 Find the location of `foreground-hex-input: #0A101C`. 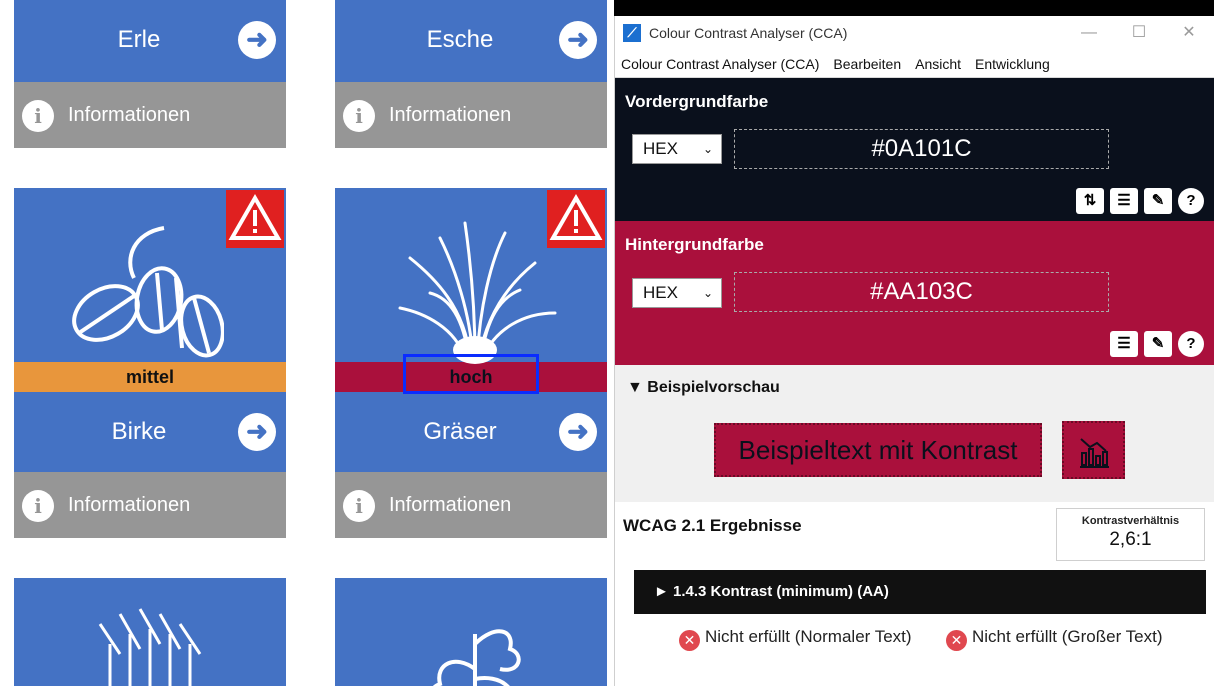

foreground-hex-input: #0A101C is located at coordinates (921, 149).